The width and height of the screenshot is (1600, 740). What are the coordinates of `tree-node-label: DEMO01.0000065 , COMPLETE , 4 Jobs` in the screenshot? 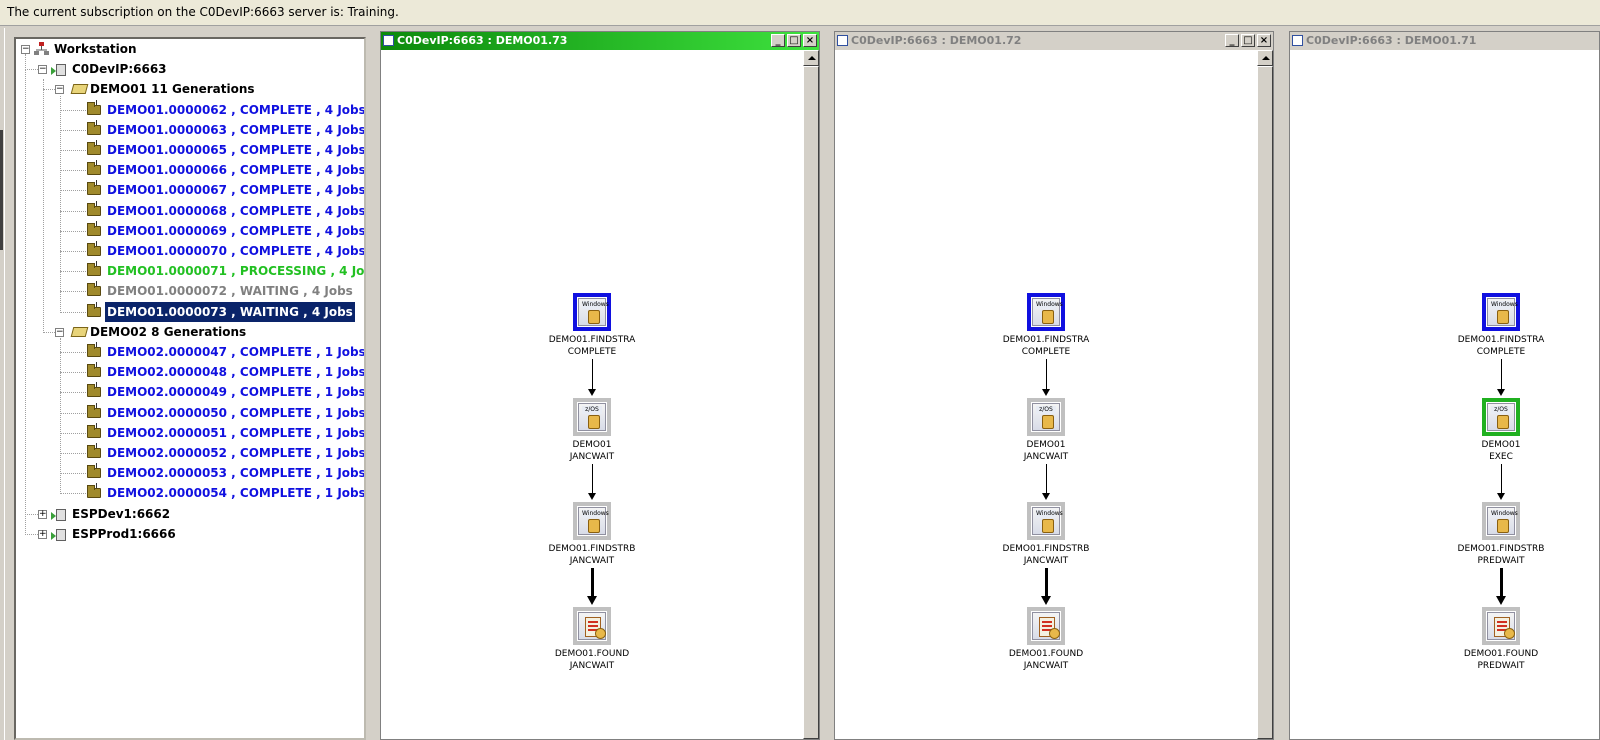 It's located at (236, 150).